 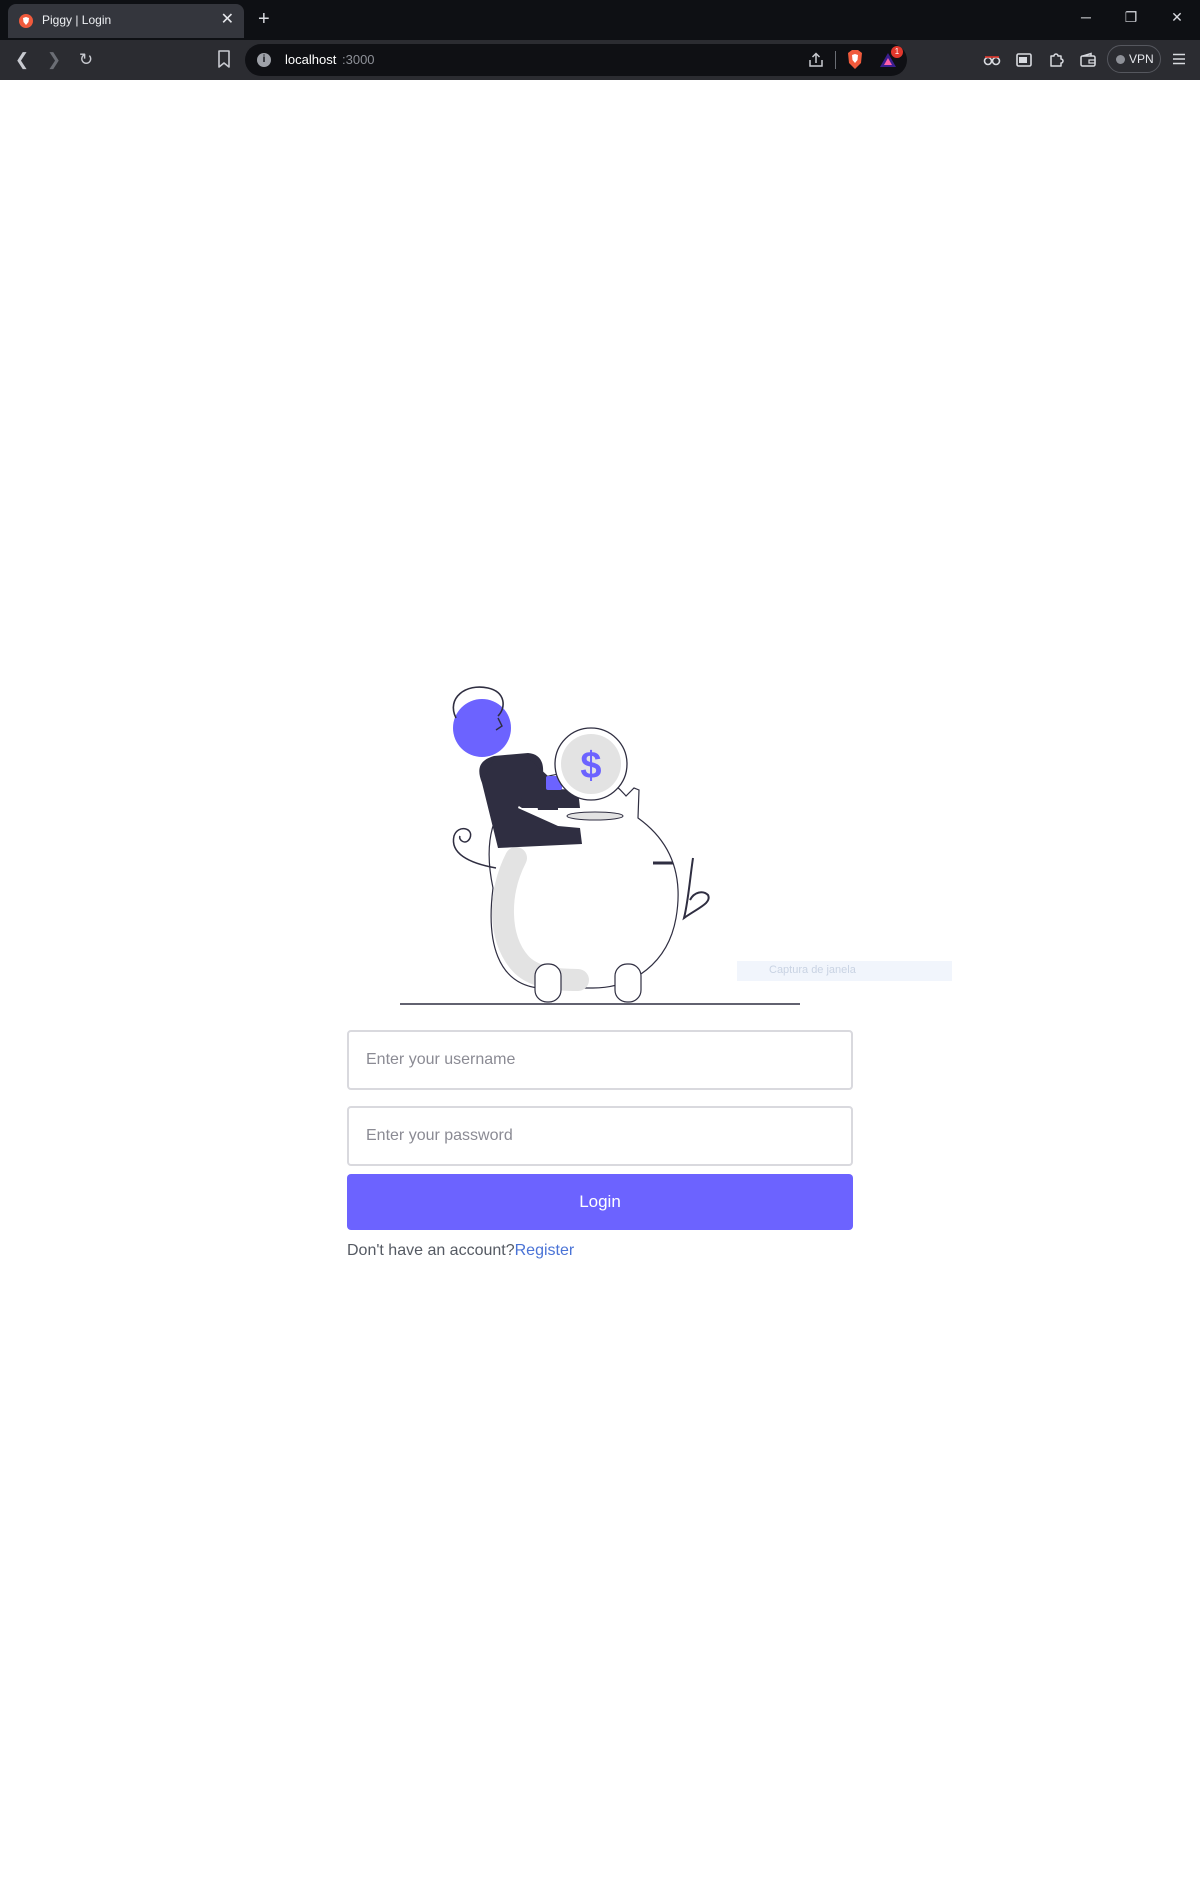 What do you see at coordinates (600, 845) in the screenshot?
I see `piggy-bank-illustration: $` at bounding box center [600, 845].